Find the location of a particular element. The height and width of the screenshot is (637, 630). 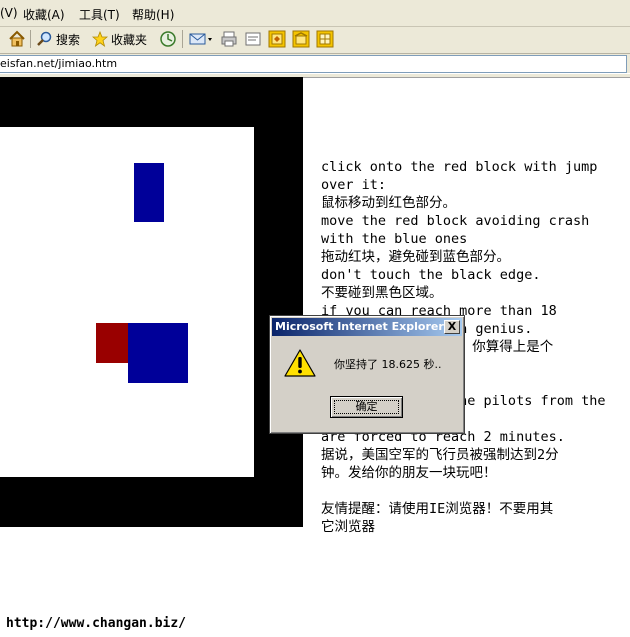

instruction-line: move the red block avoiding crash is located at coordinates (455, 221).